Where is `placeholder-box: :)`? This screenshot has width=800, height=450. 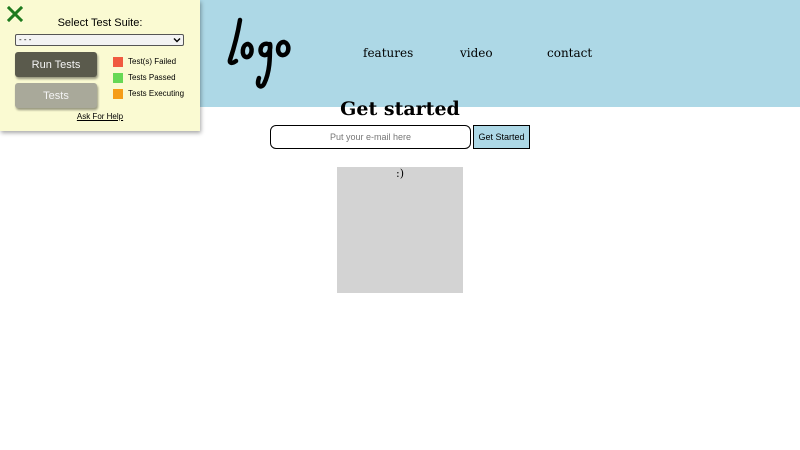 placeholder-box: :) is located at coordinates (400, 230).